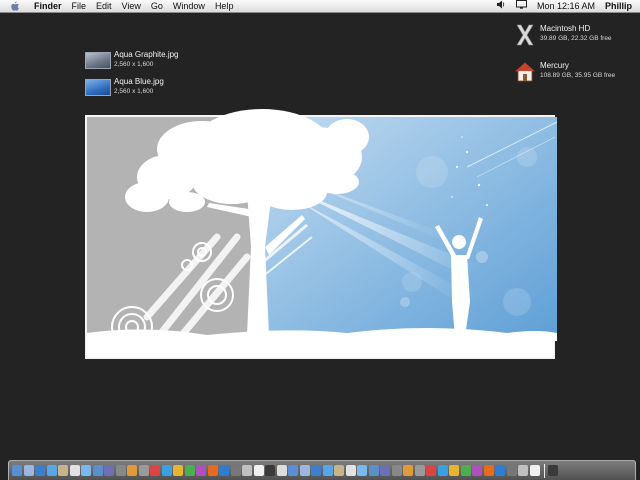 The width and height of the screenshot is (640, 480). I want to click on menu-edit: Edit, so click(104, 6).